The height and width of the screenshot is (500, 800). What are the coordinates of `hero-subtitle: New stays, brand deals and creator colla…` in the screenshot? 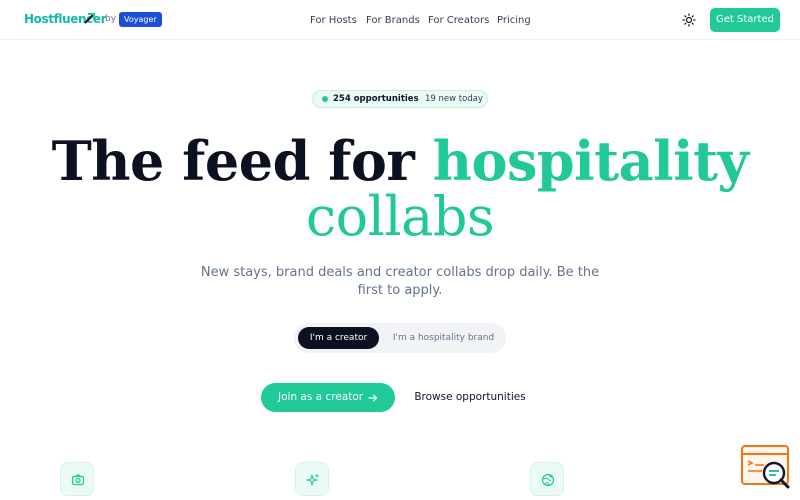 It's located at (400, 281).